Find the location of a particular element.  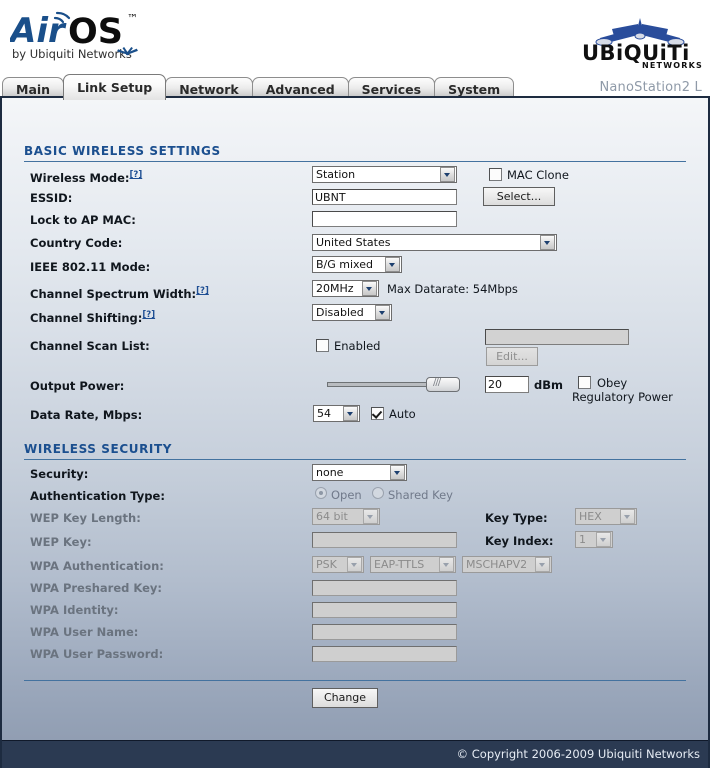

ieee-mode-select: B/G mixed is located at coordinates (357, 264).